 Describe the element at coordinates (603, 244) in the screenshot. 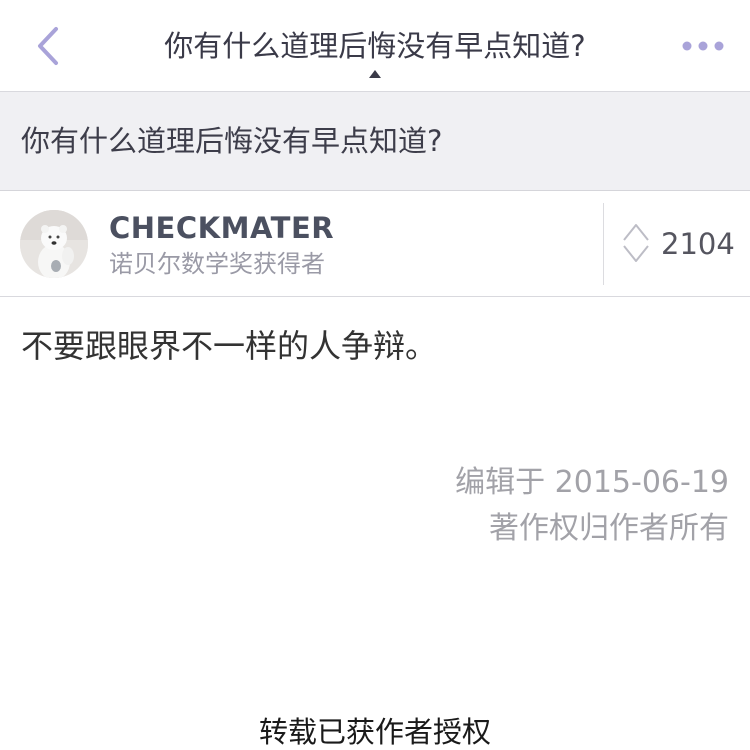

I see `divider` at that location.